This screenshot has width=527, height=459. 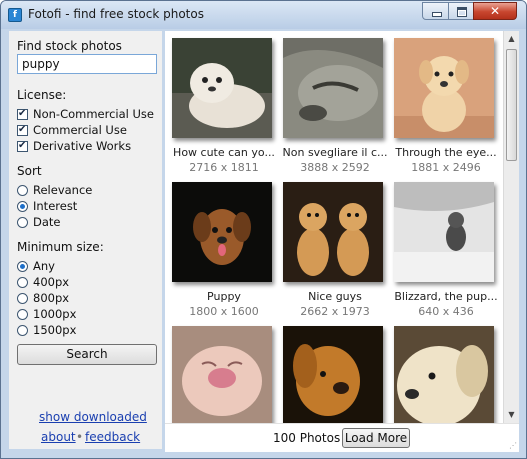 I want to click on photo-thumbnail-two-puppies, so click(x=333, y=232).